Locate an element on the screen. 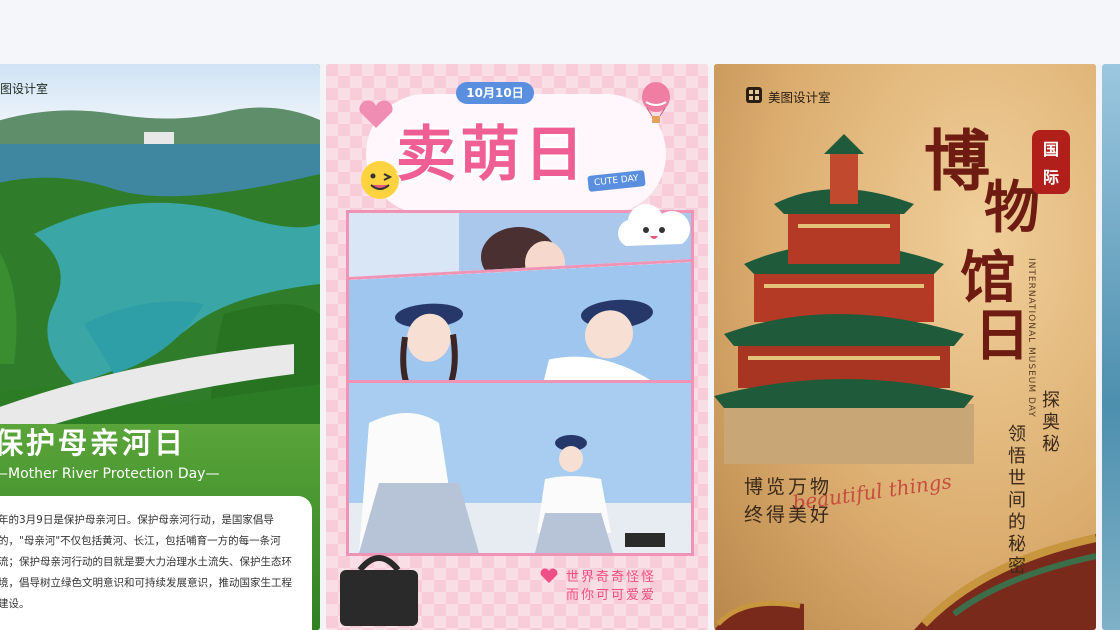 The height and width of the screenshot is (630, 1120). meitu-logo-icon is located at coordinates (754, 95).